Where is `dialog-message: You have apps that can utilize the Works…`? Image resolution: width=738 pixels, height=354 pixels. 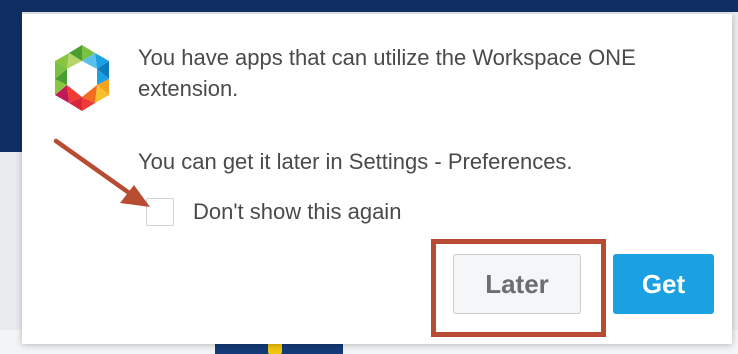
dialog-message: You have apps that can utilize the Works… is located at coordinates (387, 73).